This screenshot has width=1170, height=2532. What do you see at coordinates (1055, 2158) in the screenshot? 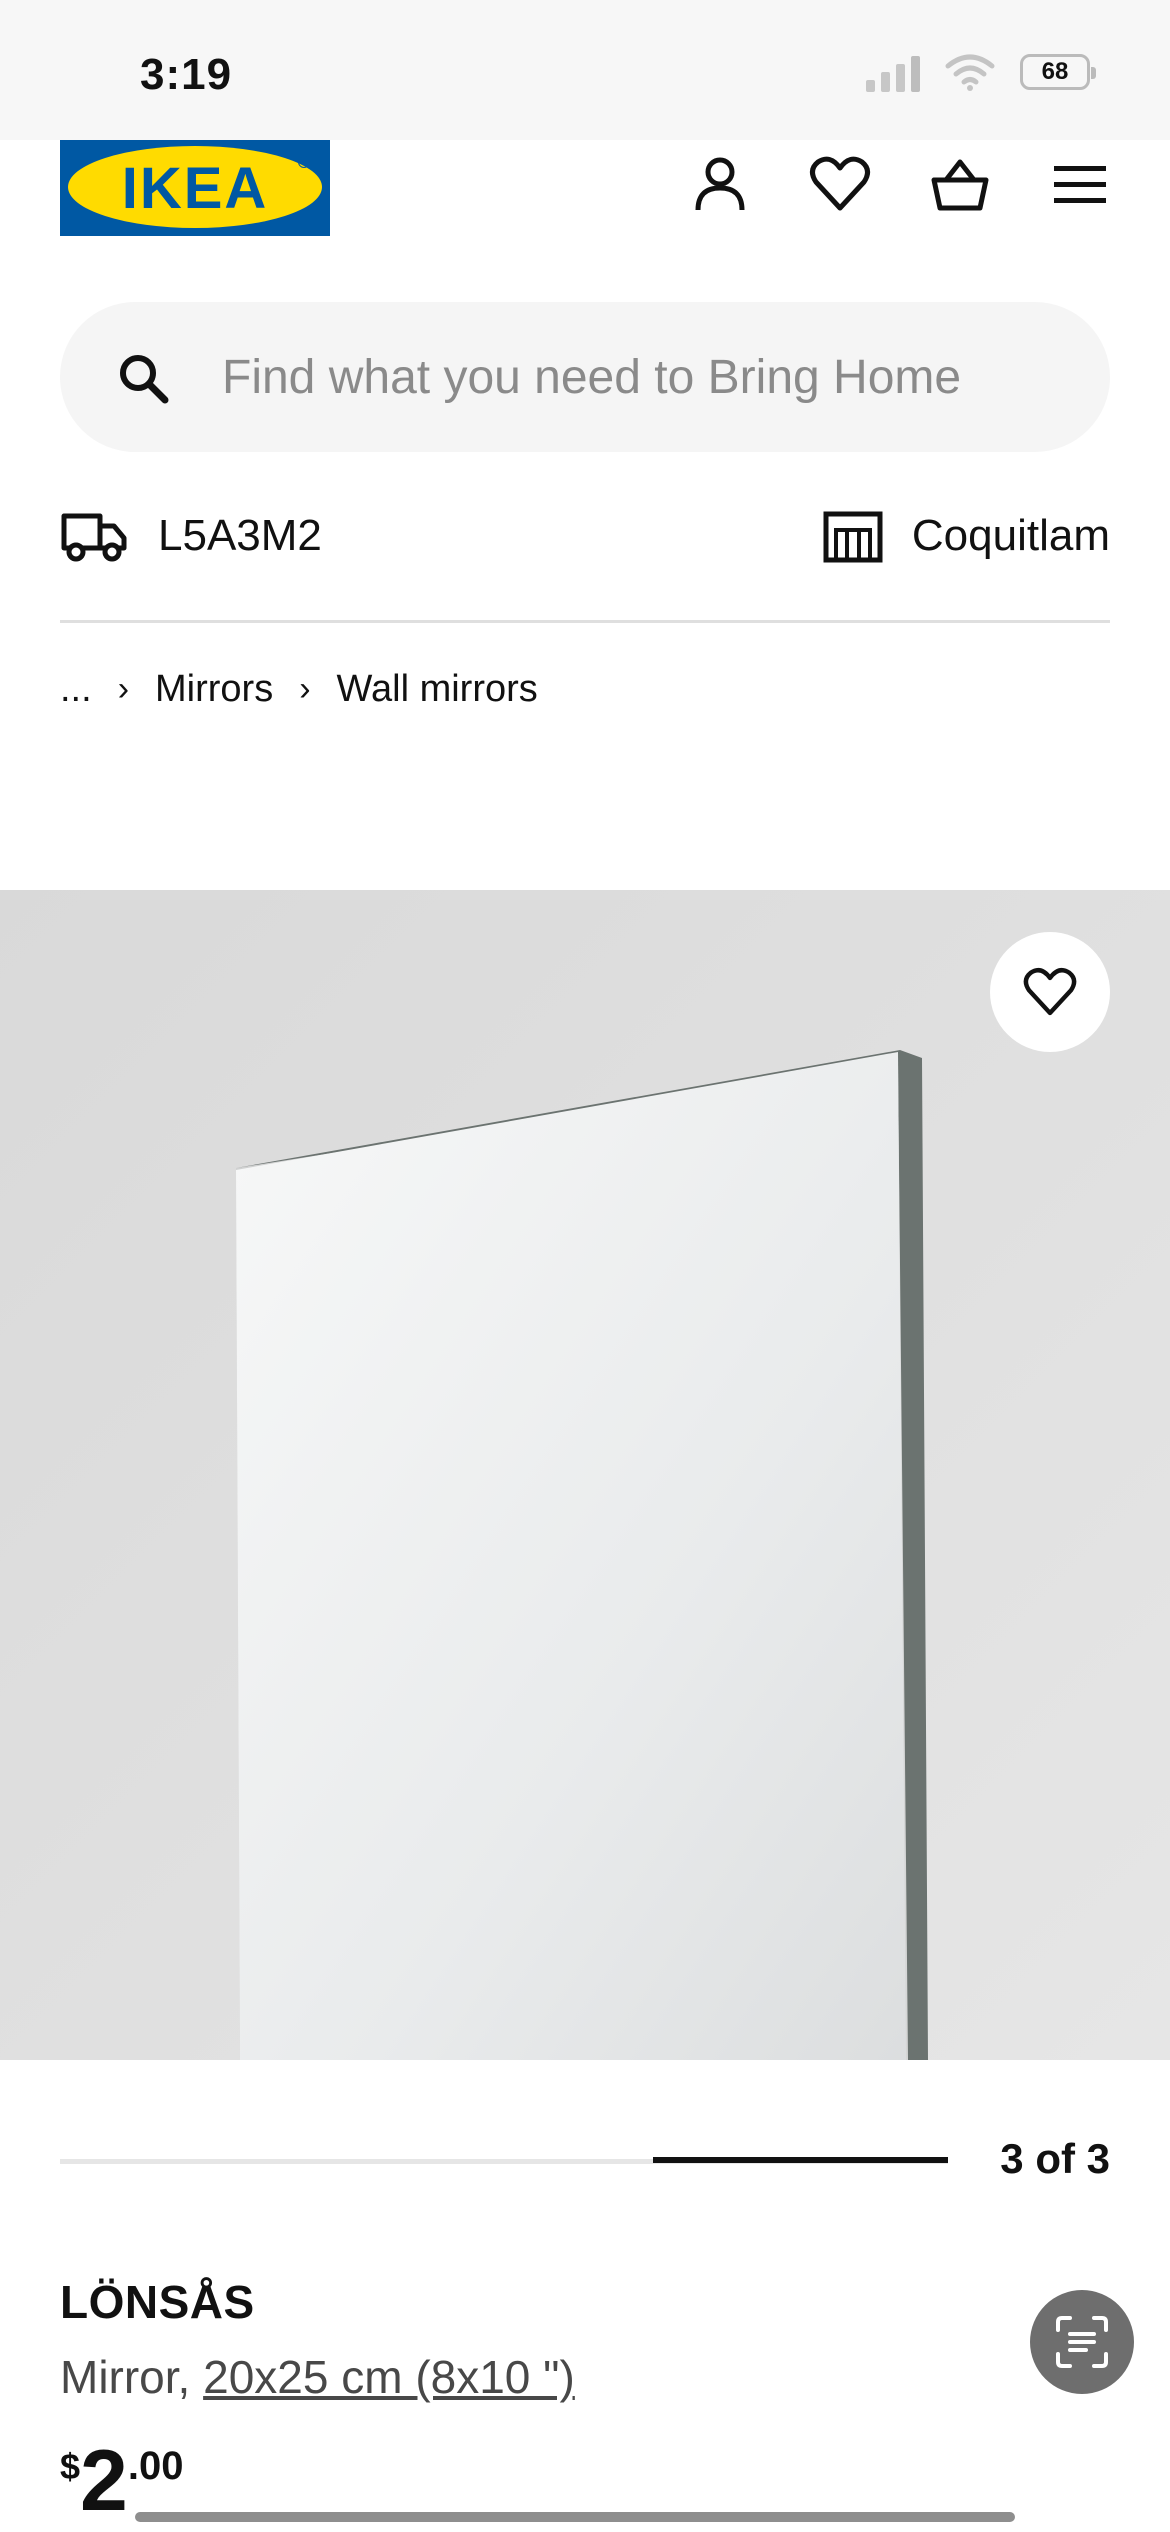
I see `pager-label: 3 of 3` at bounding box center [1055, 2158].